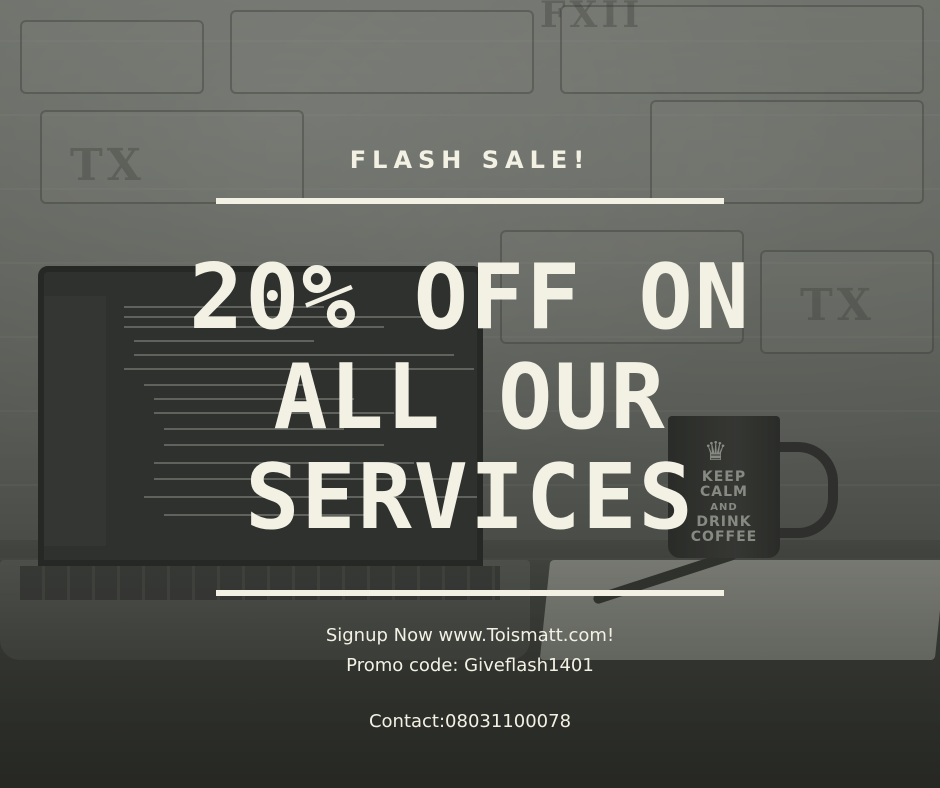 The width and height of the screenshot is (940, 788). Describe the element at coordinates (470, 721) in the screenshot. I see `contact-text: Contact:08031100078` at that location.